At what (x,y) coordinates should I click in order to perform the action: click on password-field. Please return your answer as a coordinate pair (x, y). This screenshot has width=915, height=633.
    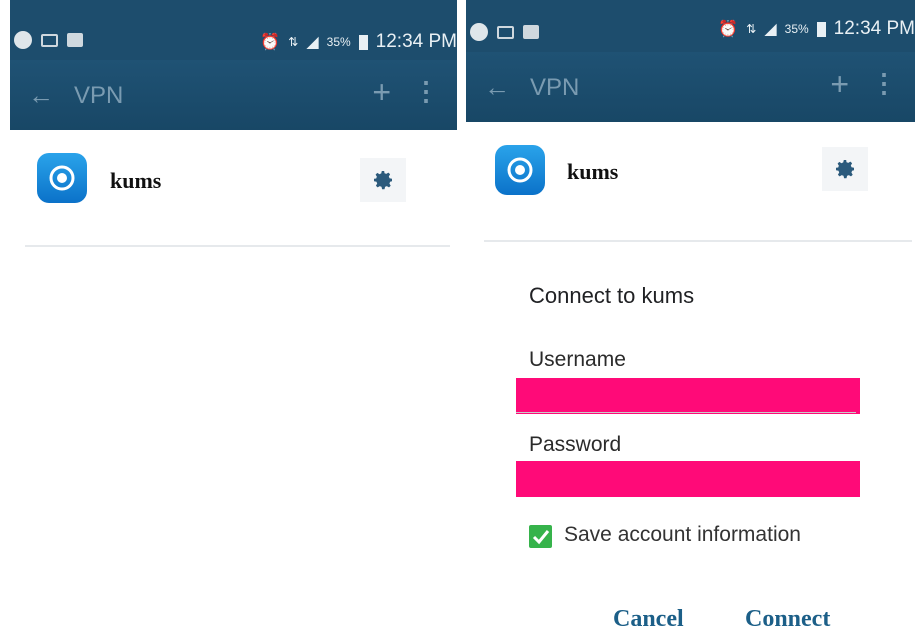
    Looking at the image, I should click on (688, 479).